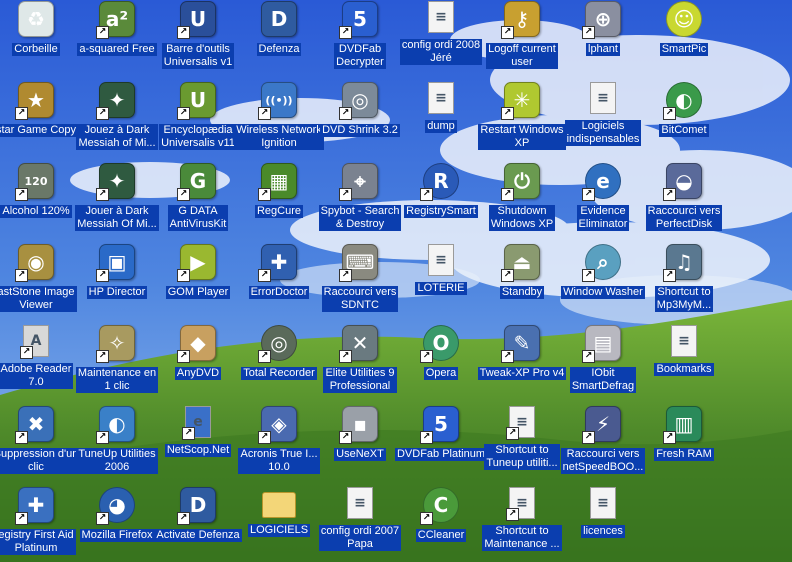 The image size is (792, 562). I want to click on desktop-icon-label: LOTERIE, so click(441, 288).